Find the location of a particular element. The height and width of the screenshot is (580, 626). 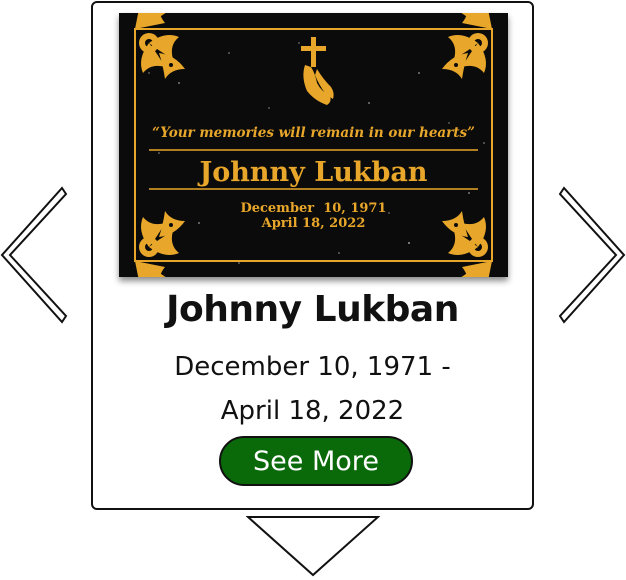

next-arrow-button is located at coordinates (592, 255).